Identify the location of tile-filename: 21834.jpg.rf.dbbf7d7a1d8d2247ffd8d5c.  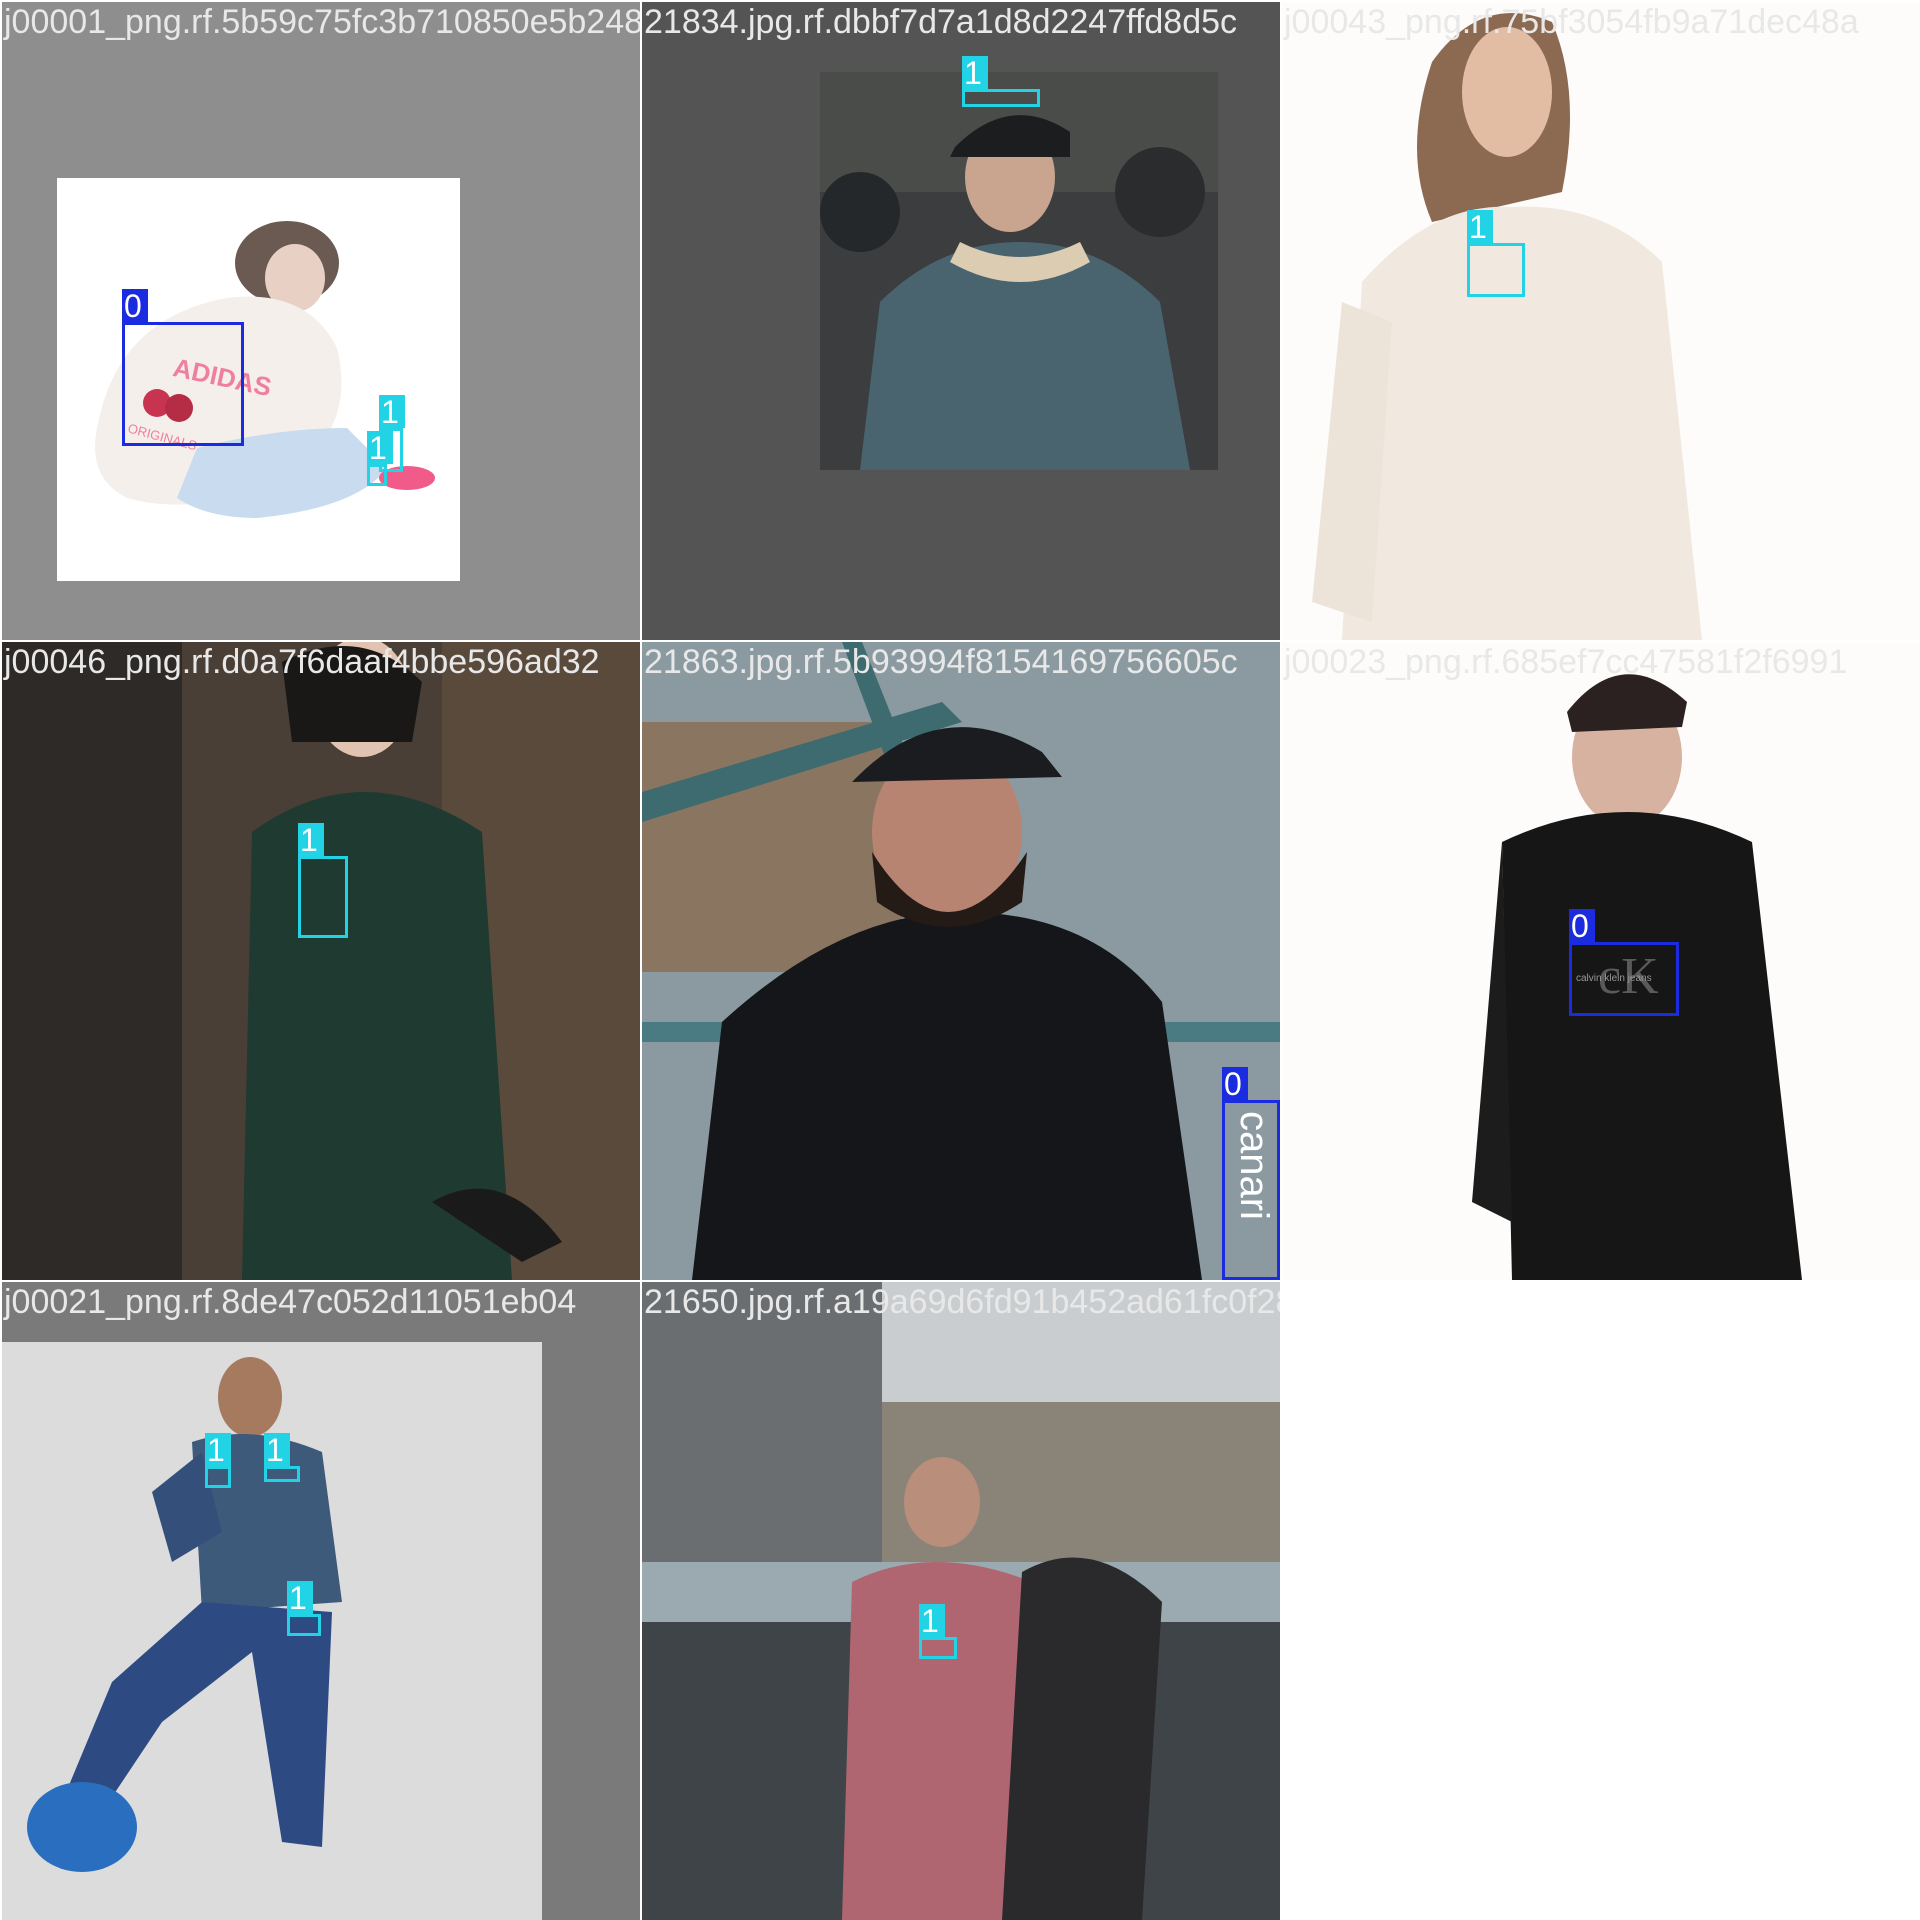
(941, 22).